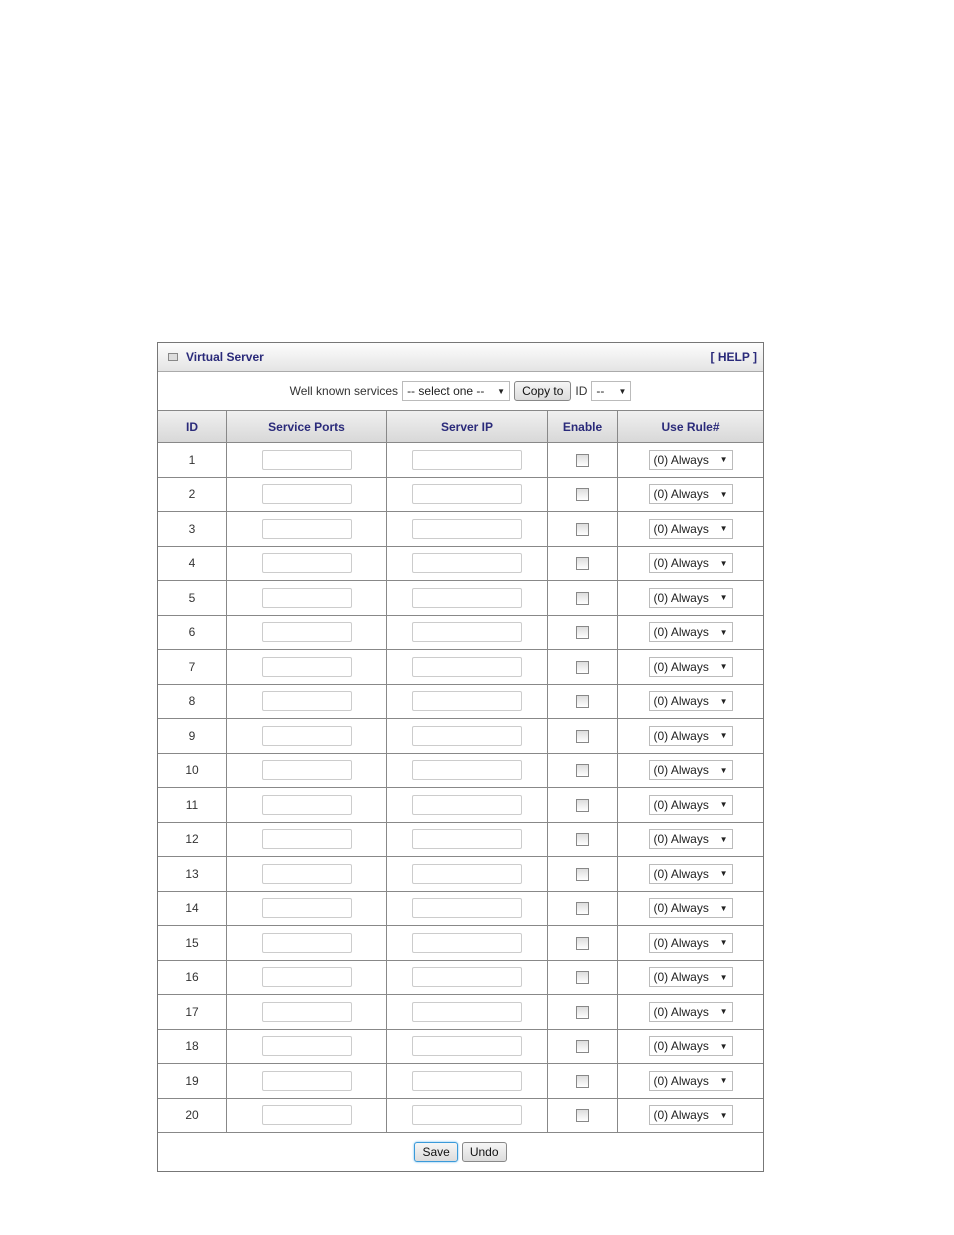 This screenshot has height=1235, width=954. I want to click on table-row: 7 (0) Always ▼, so click(460, 667).